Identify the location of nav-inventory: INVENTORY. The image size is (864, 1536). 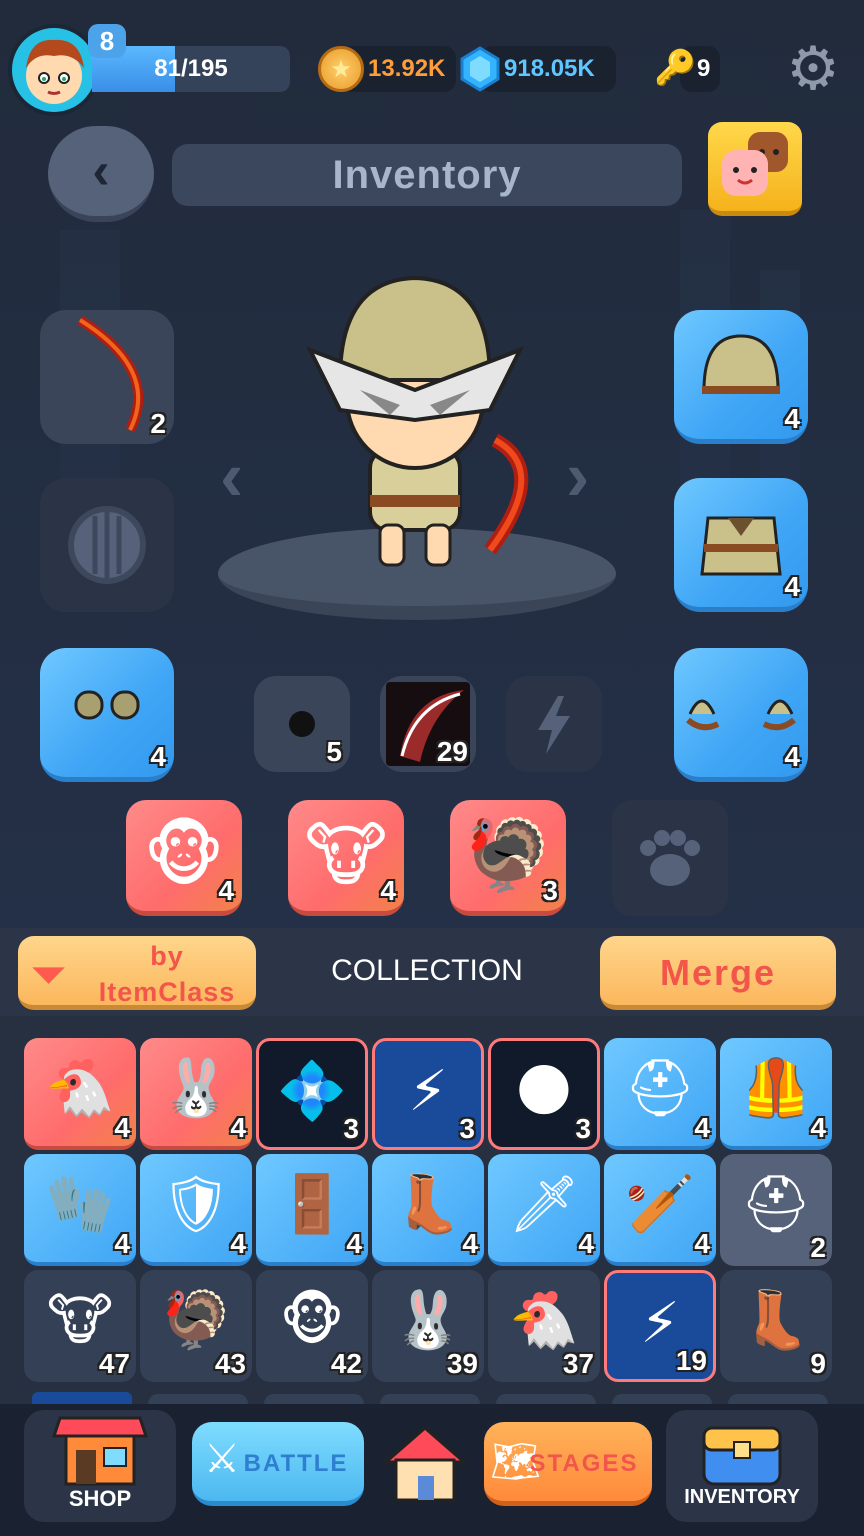
(742, 1466).